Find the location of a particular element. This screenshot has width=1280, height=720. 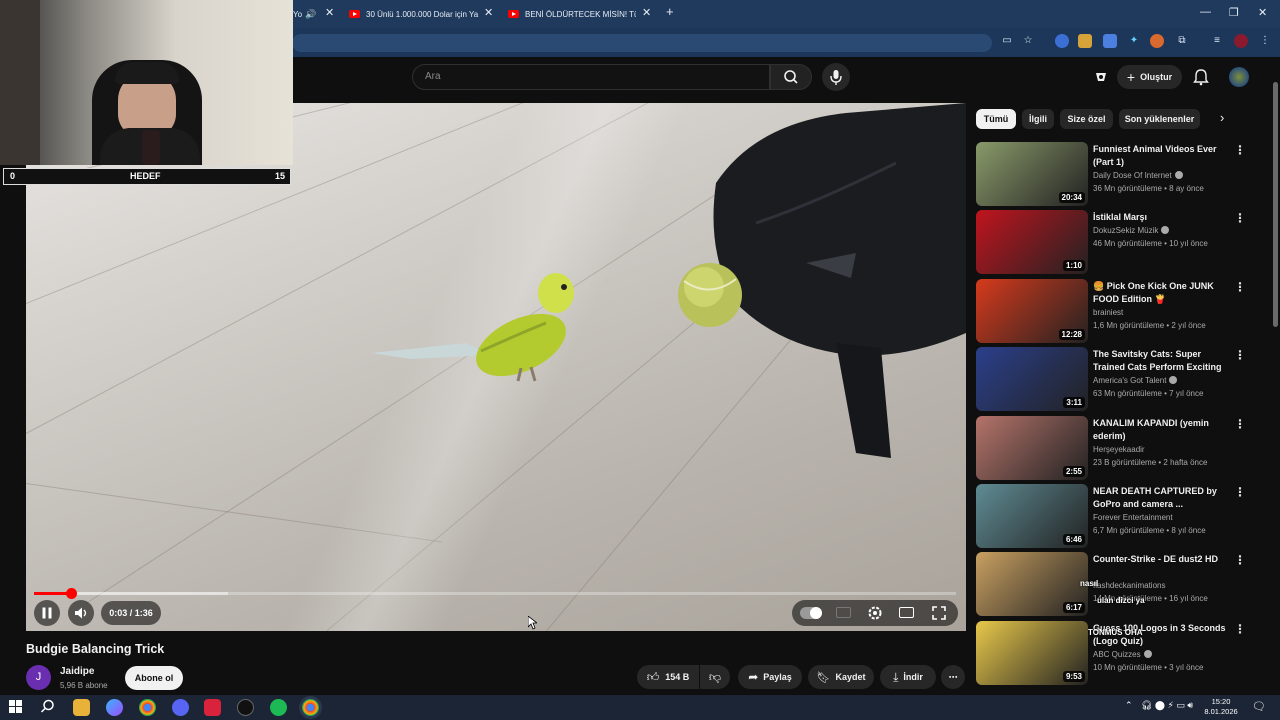

share-button: ➦ Paylaş is located at coordinates (770, 677).